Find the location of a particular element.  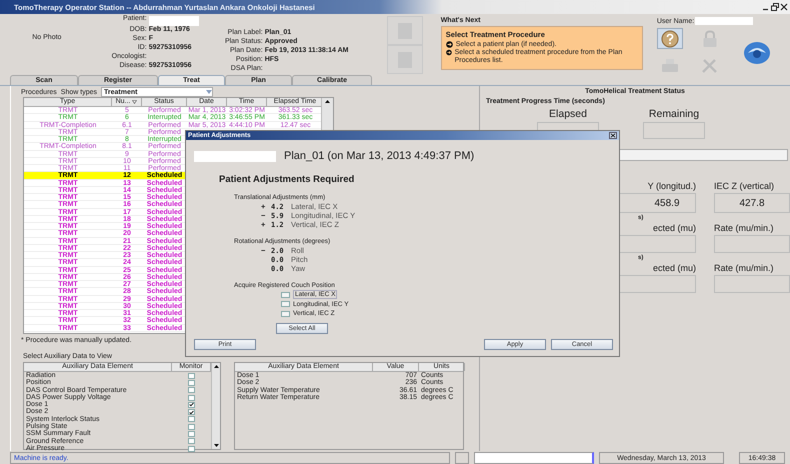

patient-name-field is located at coordinates (173, 21).